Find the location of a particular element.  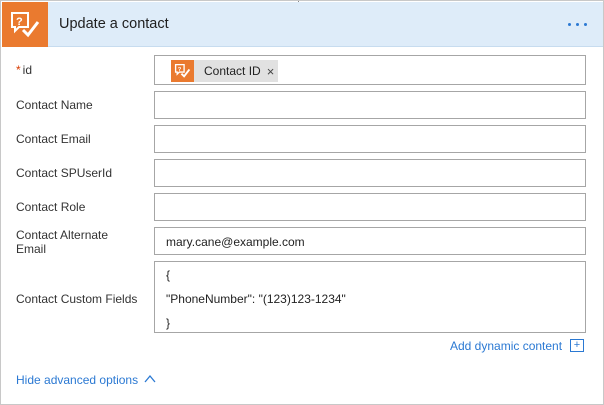

field-row-role: Contact Role is located at coordinates (302, 207).